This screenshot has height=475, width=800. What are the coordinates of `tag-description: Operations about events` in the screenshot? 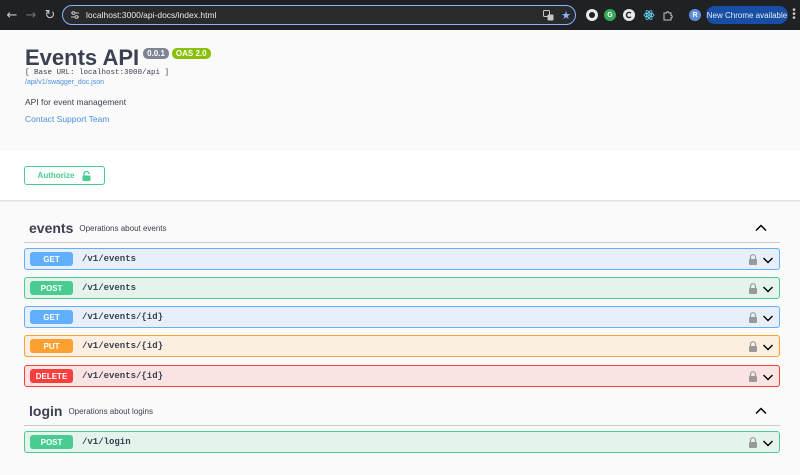 It's located at (123, 228).